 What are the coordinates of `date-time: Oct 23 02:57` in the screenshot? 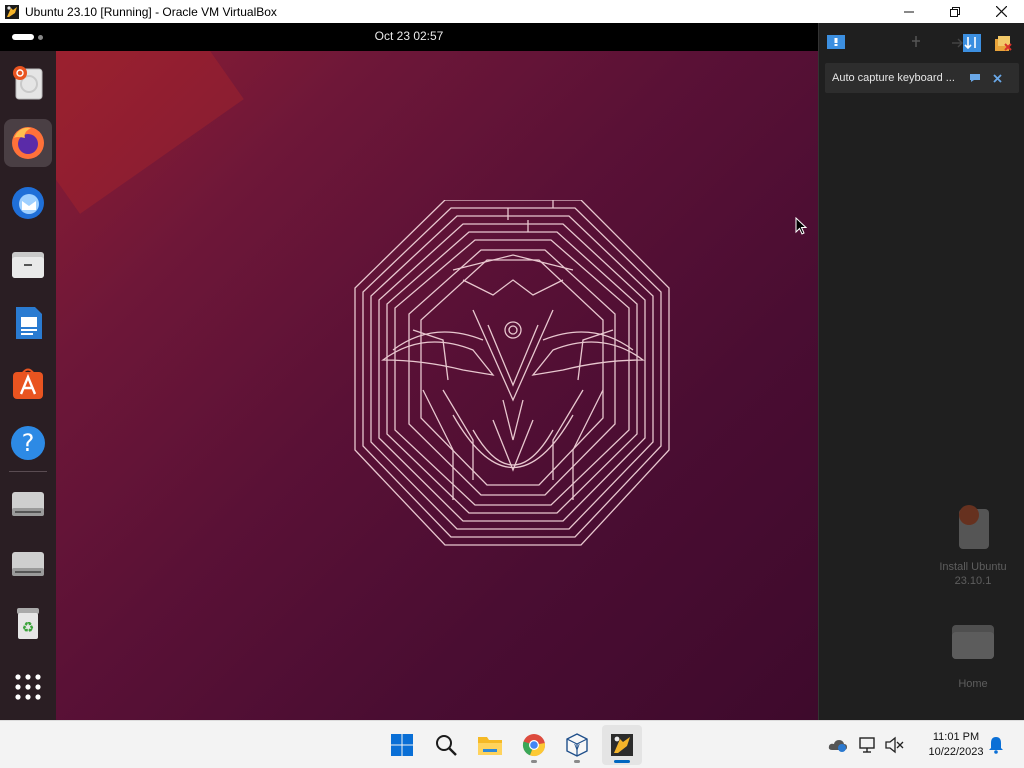 It's located at (409, 36).